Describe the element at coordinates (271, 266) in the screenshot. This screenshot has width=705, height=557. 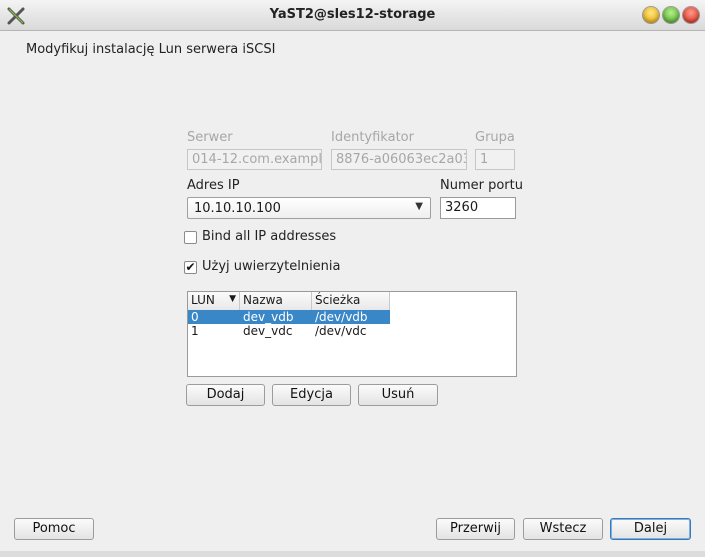
I see `auth-label: Użyj uwierzytelnienia` at that location.